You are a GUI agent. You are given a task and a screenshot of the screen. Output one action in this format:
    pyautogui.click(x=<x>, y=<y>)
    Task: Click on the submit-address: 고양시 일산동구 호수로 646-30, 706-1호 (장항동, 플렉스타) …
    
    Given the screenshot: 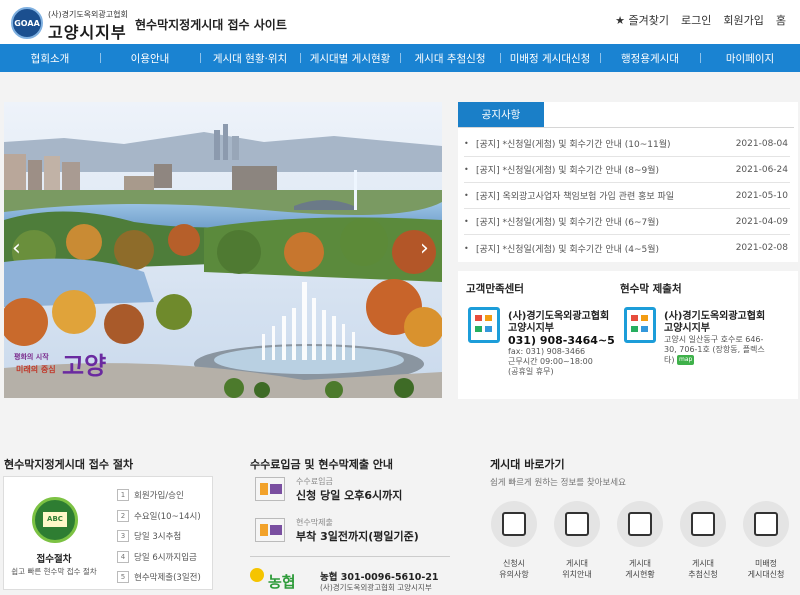 What is the action you would take?
    pyautogui.click(x=714, y=350)
    